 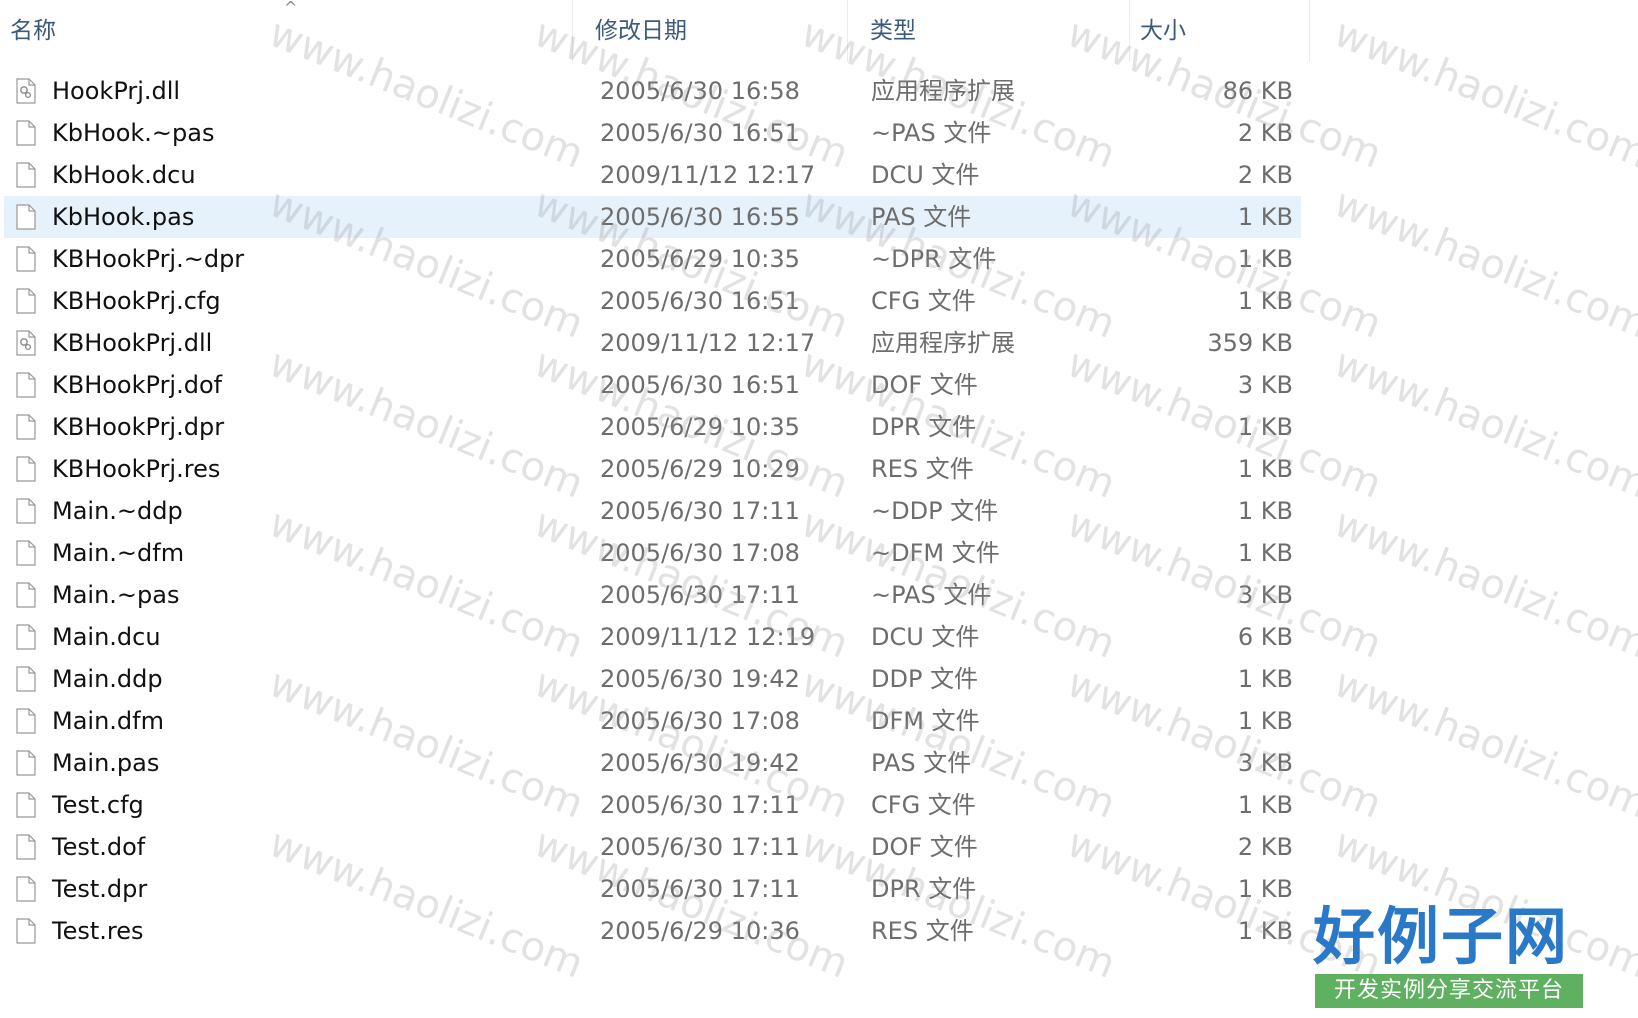 I want to click on file-row: Main.ddp 2005/6/30 19:42 DDP 文件 1 KB, so click(x=652, y=679).